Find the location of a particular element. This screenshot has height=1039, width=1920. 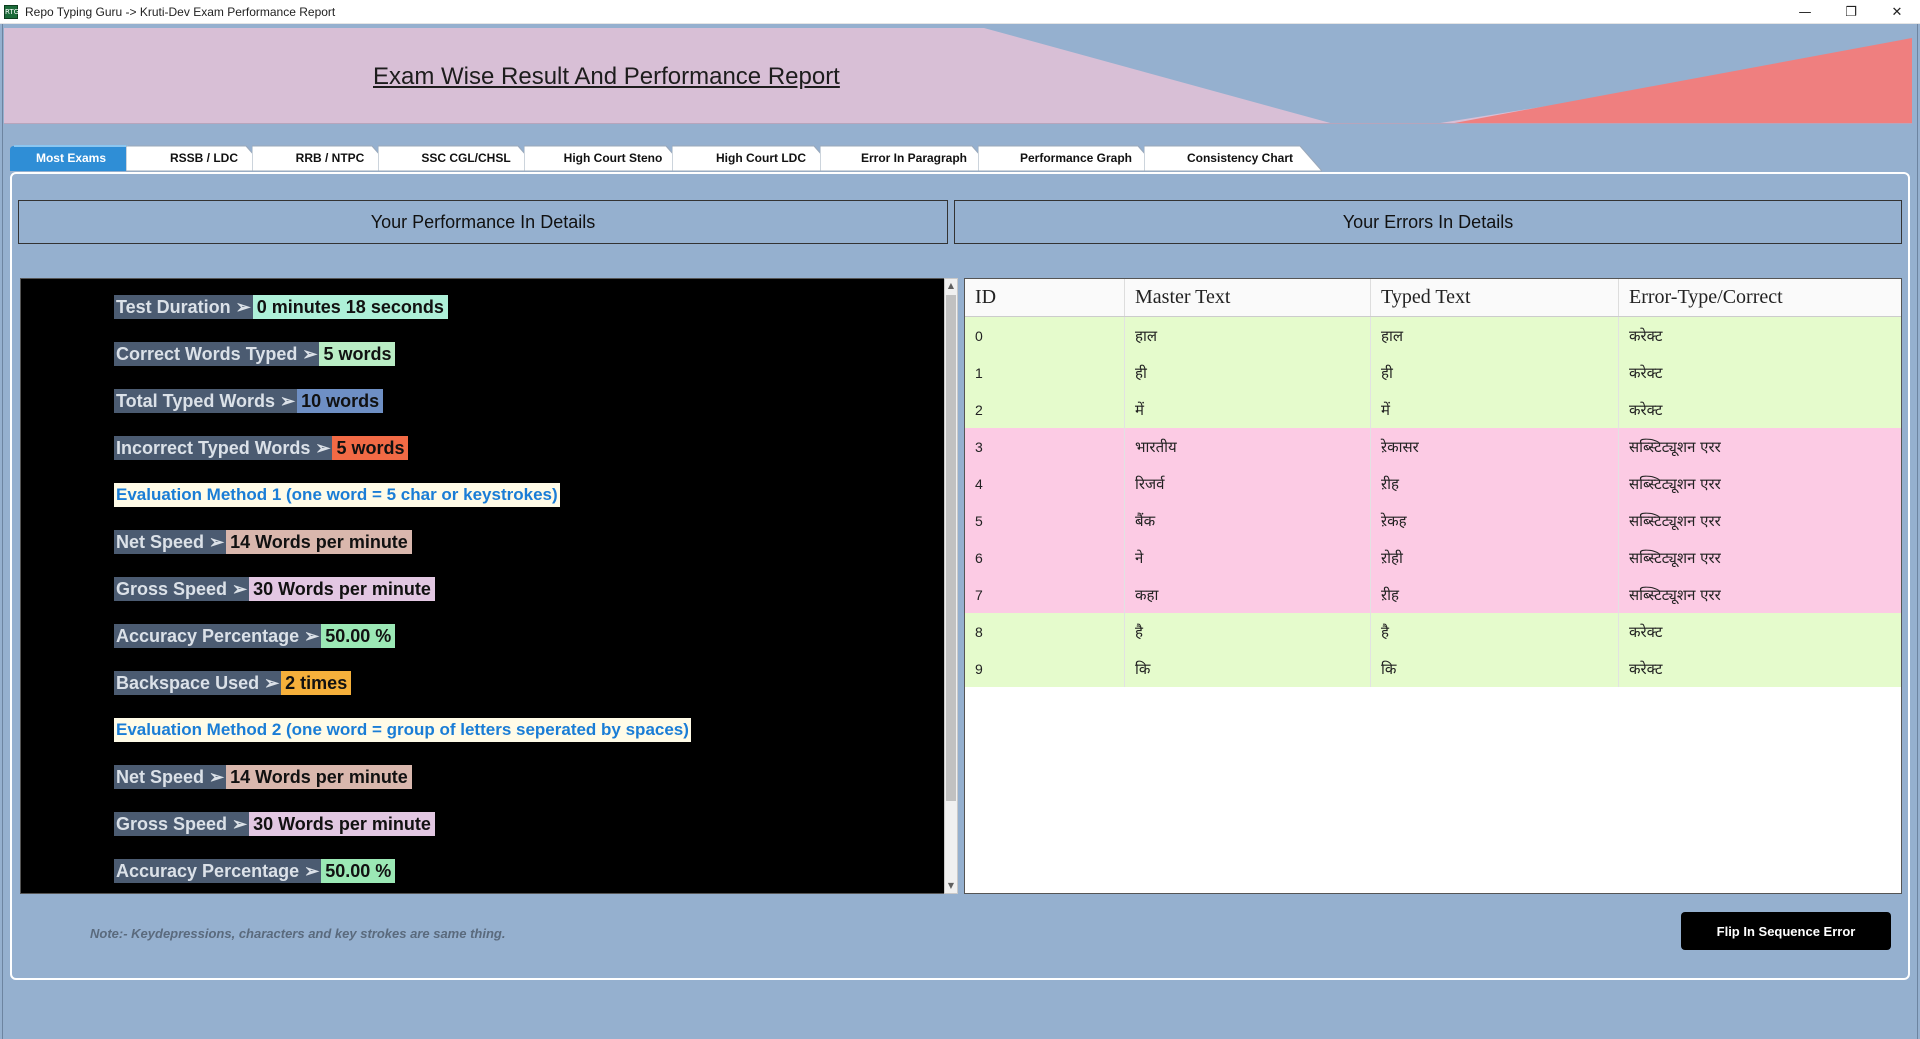

tab-rssb-ldc: RSSB / LDC is located at coordinates (197, 158).